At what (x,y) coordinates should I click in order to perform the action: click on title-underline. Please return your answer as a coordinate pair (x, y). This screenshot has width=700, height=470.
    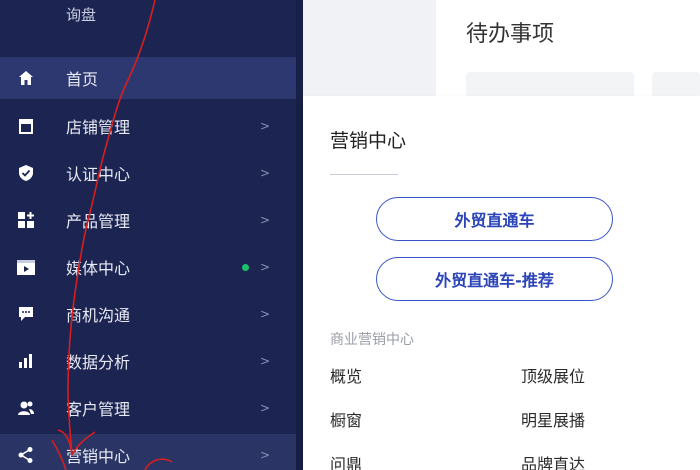
    Looking at the image, I should click on (364, 174).